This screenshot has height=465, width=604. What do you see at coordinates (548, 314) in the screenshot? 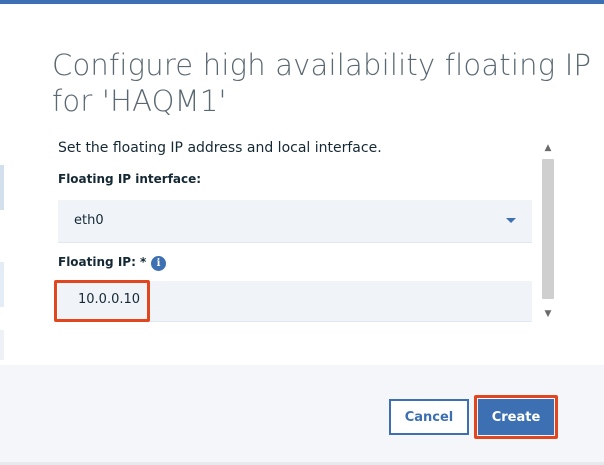
I see `scroll-down-icon: ▼` at bounding box center [548, 314].